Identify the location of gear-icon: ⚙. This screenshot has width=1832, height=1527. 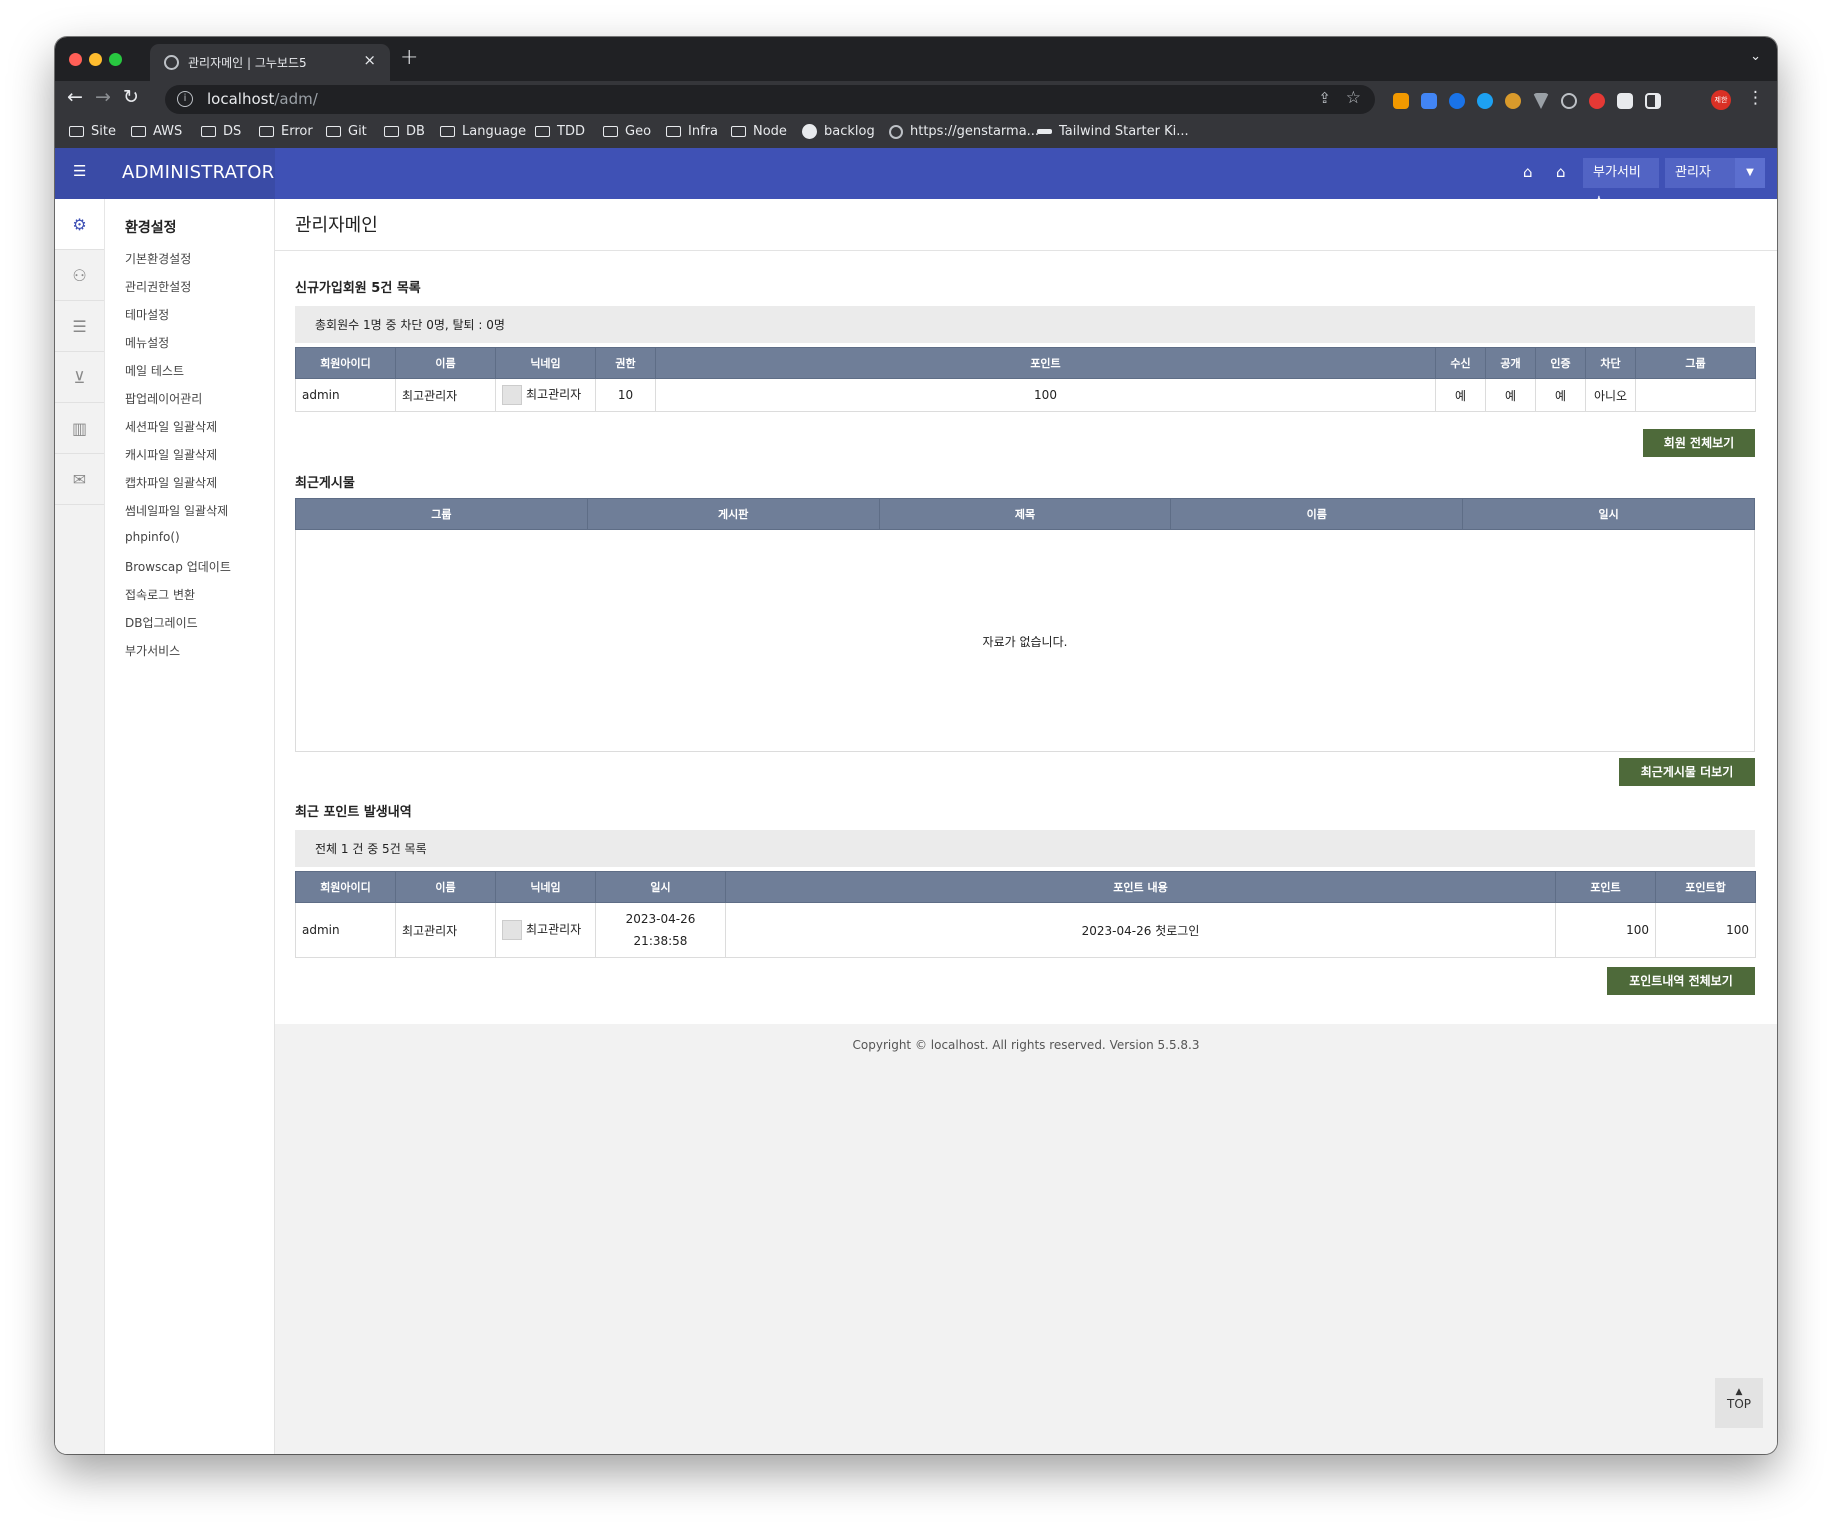
(79, 224).